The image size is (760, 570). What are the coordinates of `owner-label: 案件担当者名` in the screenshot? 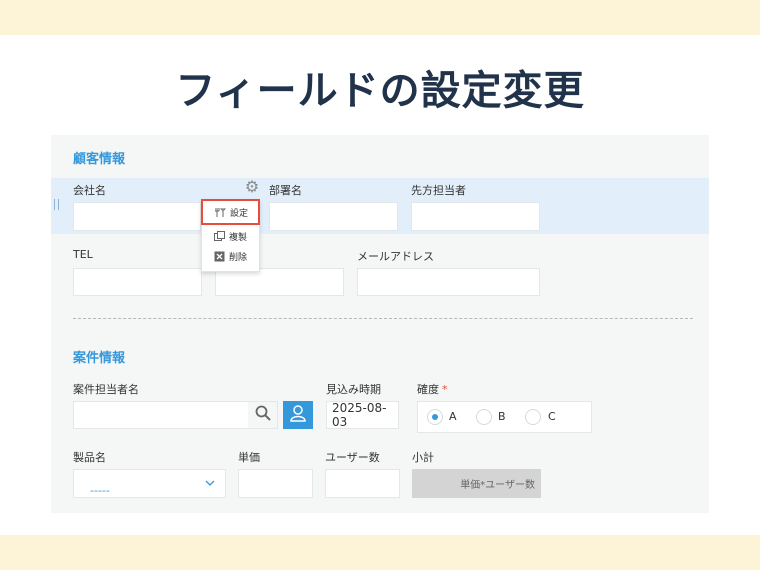 It's located at (106, 389).